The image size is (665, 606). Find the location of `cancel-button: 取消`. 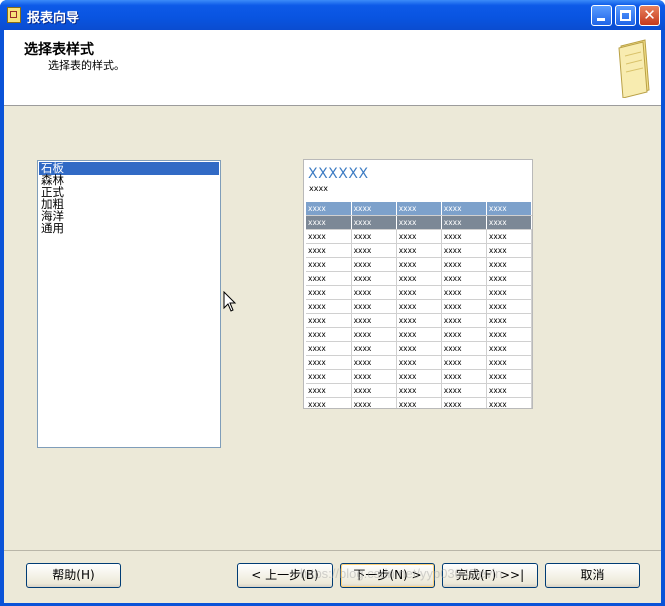

cancel-button: 取消 is located at coordinates (592, 575).